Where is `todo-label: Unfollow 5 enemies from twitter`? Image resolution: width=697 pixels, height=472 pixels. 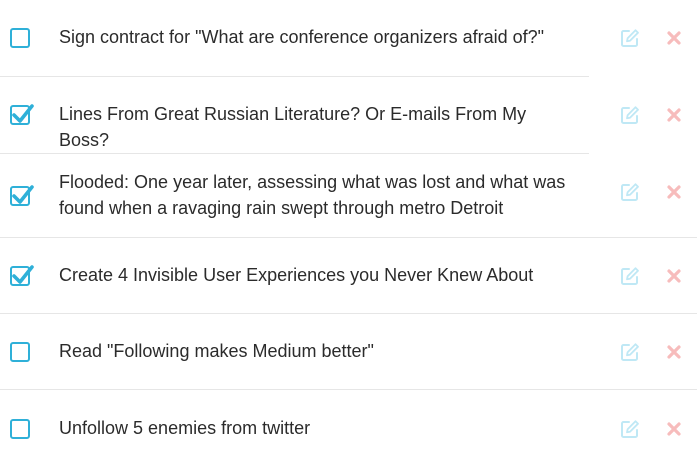 todo-label: Unfollow 5 enemies from twitter is located at coordinates (185, 428).